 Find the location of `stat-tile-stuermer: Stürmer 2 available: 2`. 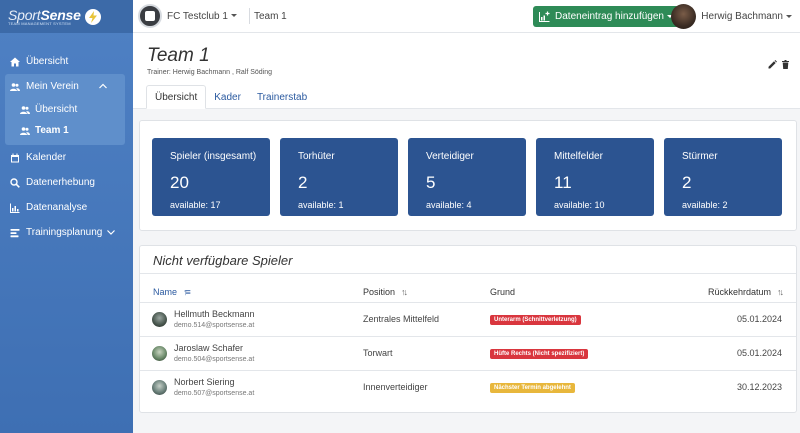

stat-tile-stuermer: Stürmer 2 available: 2 is located at coordinates (723, 177).